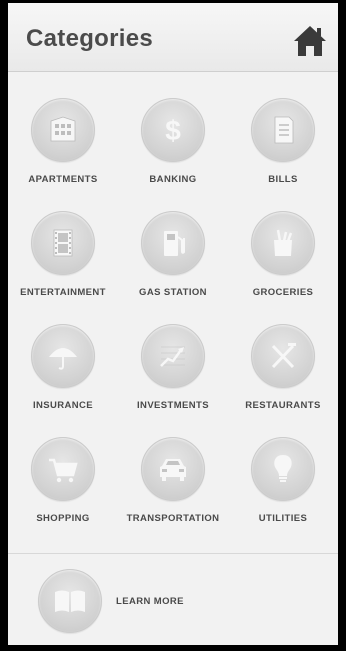 The width and height of the screenshot is (346, 651). What do you see at coordinates (283, 518) in the screenshot?
I see `category-label: UTILITIES` at bounding box center [283, 518].